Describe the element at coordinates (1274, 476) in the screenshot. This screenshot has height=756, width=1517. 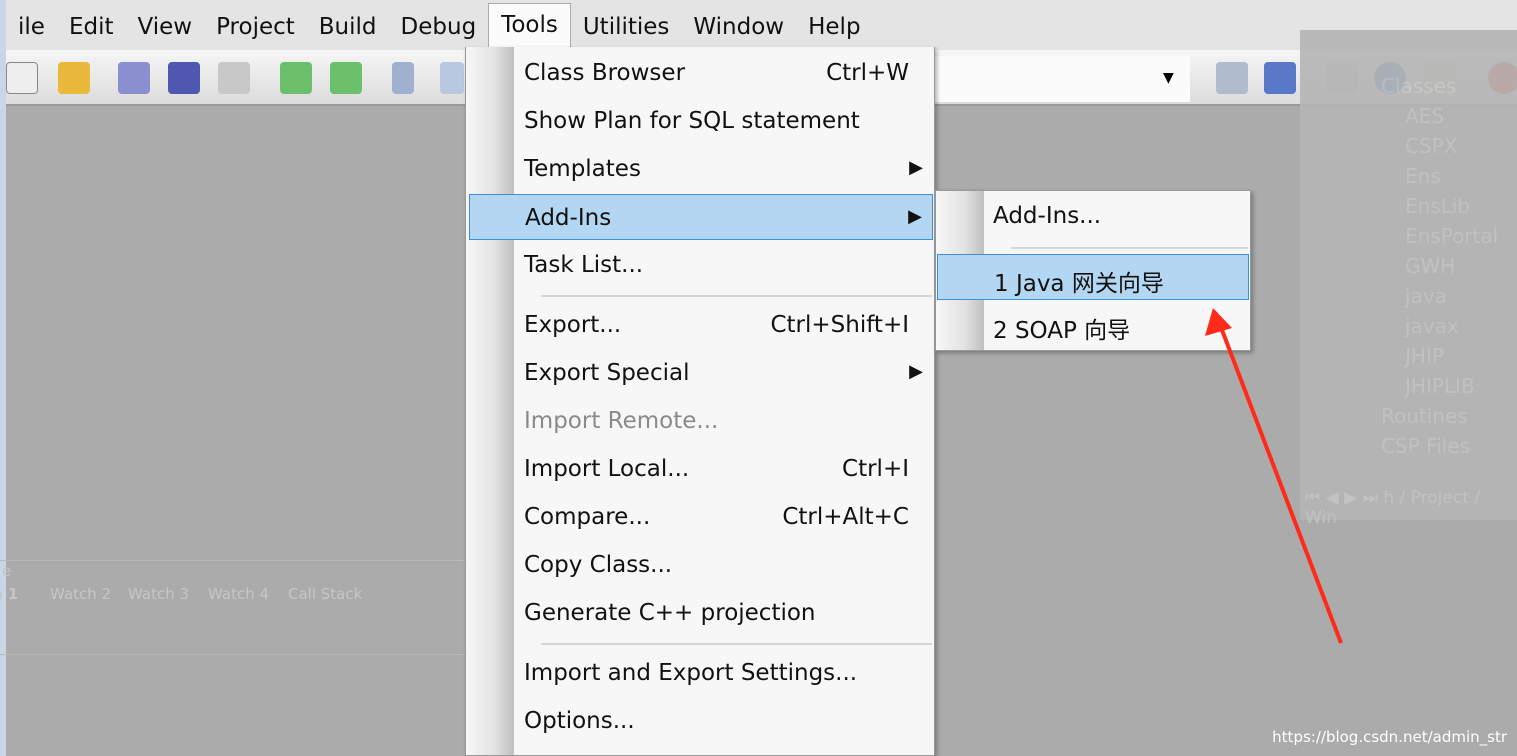
I see `annotation-arrow` at that location.